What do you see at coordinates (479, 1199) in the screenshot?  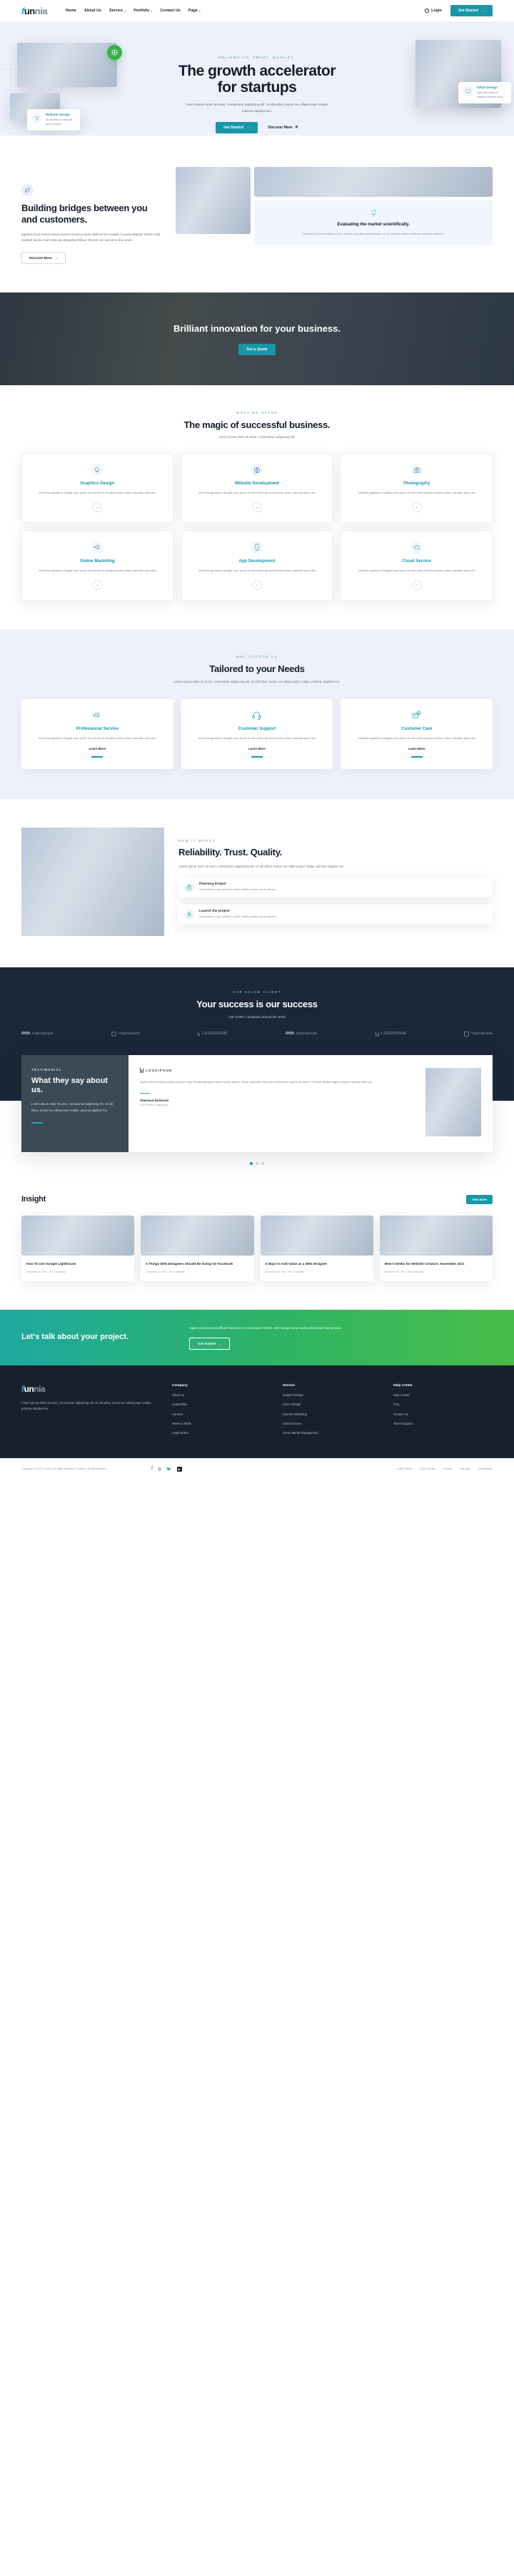 I see `view-more-button: View more` at bounding box center [479, 1199].